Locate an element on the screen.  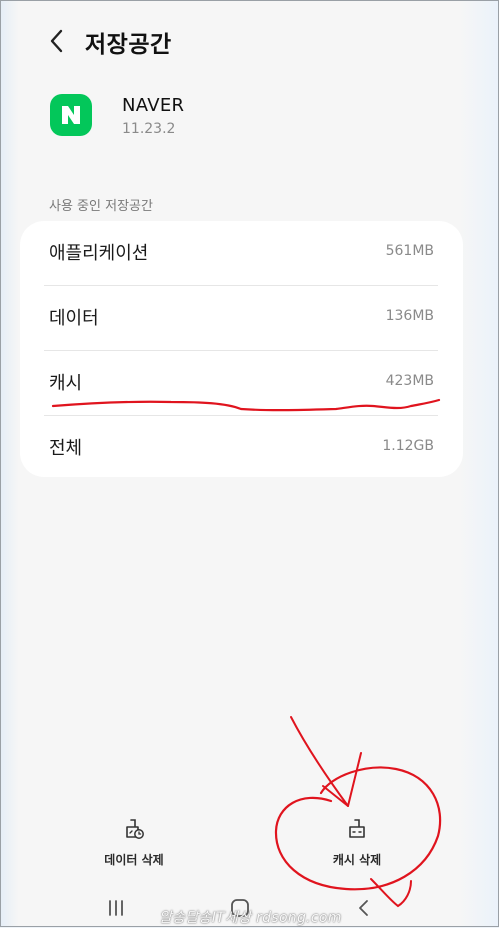
storage-row-label: 캐시 is located at coordinates (66, 383).